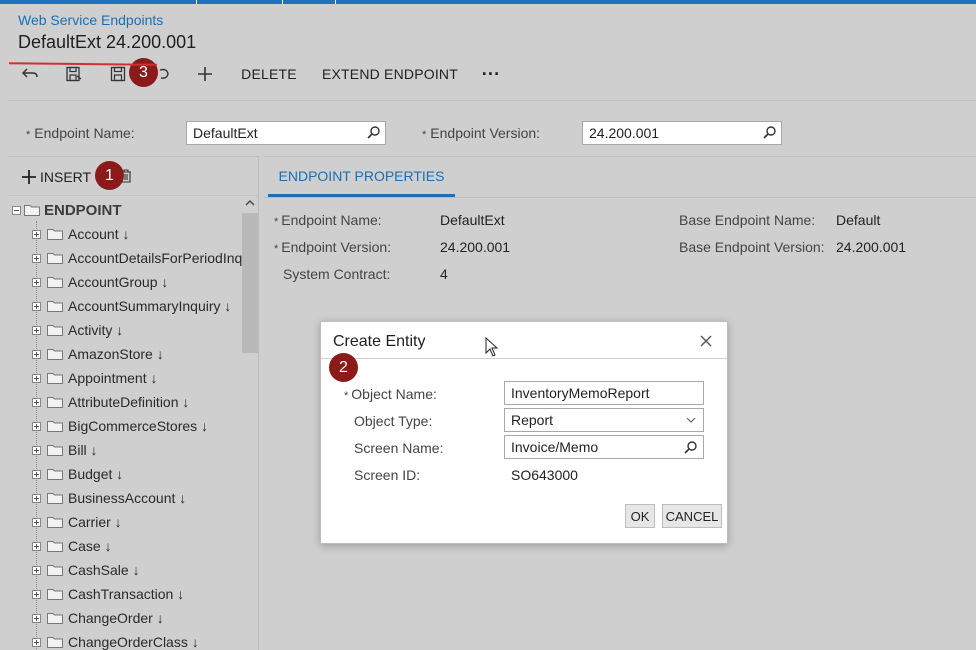 The image size is (976, 650). I want to click on chevron-up-icon, so click(250, 203).